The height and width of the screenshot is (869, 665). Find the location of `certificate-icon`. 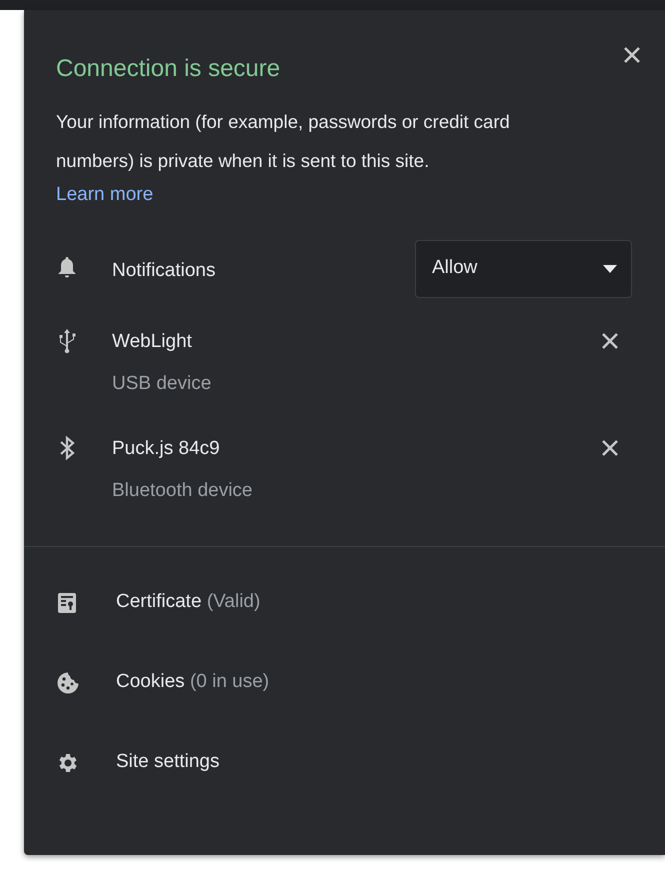

certificate-icon is located at coordinates (67, 602).